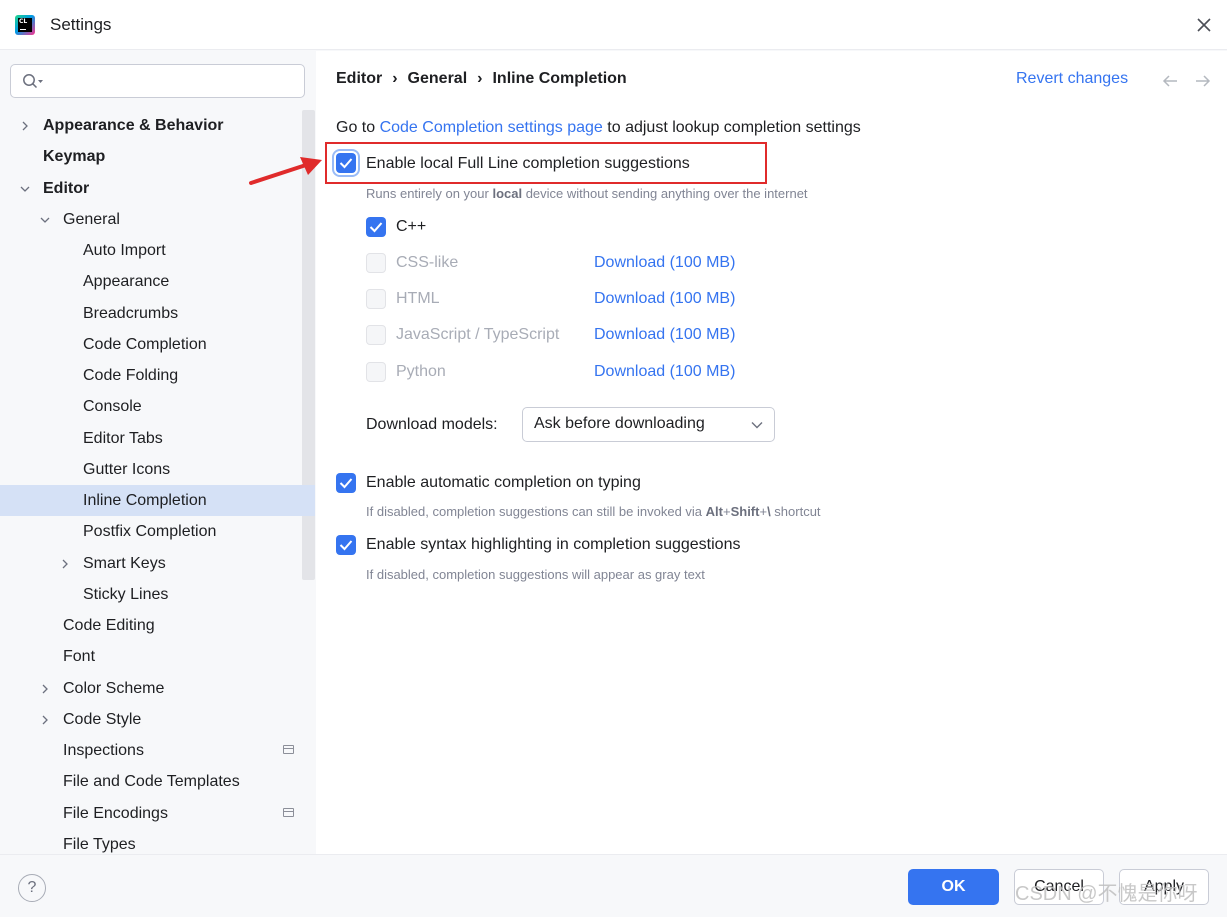 The image size is (1227, 917). I want to click on sidebar-item-inline-completion: Inline Completion, so click(157, 500).